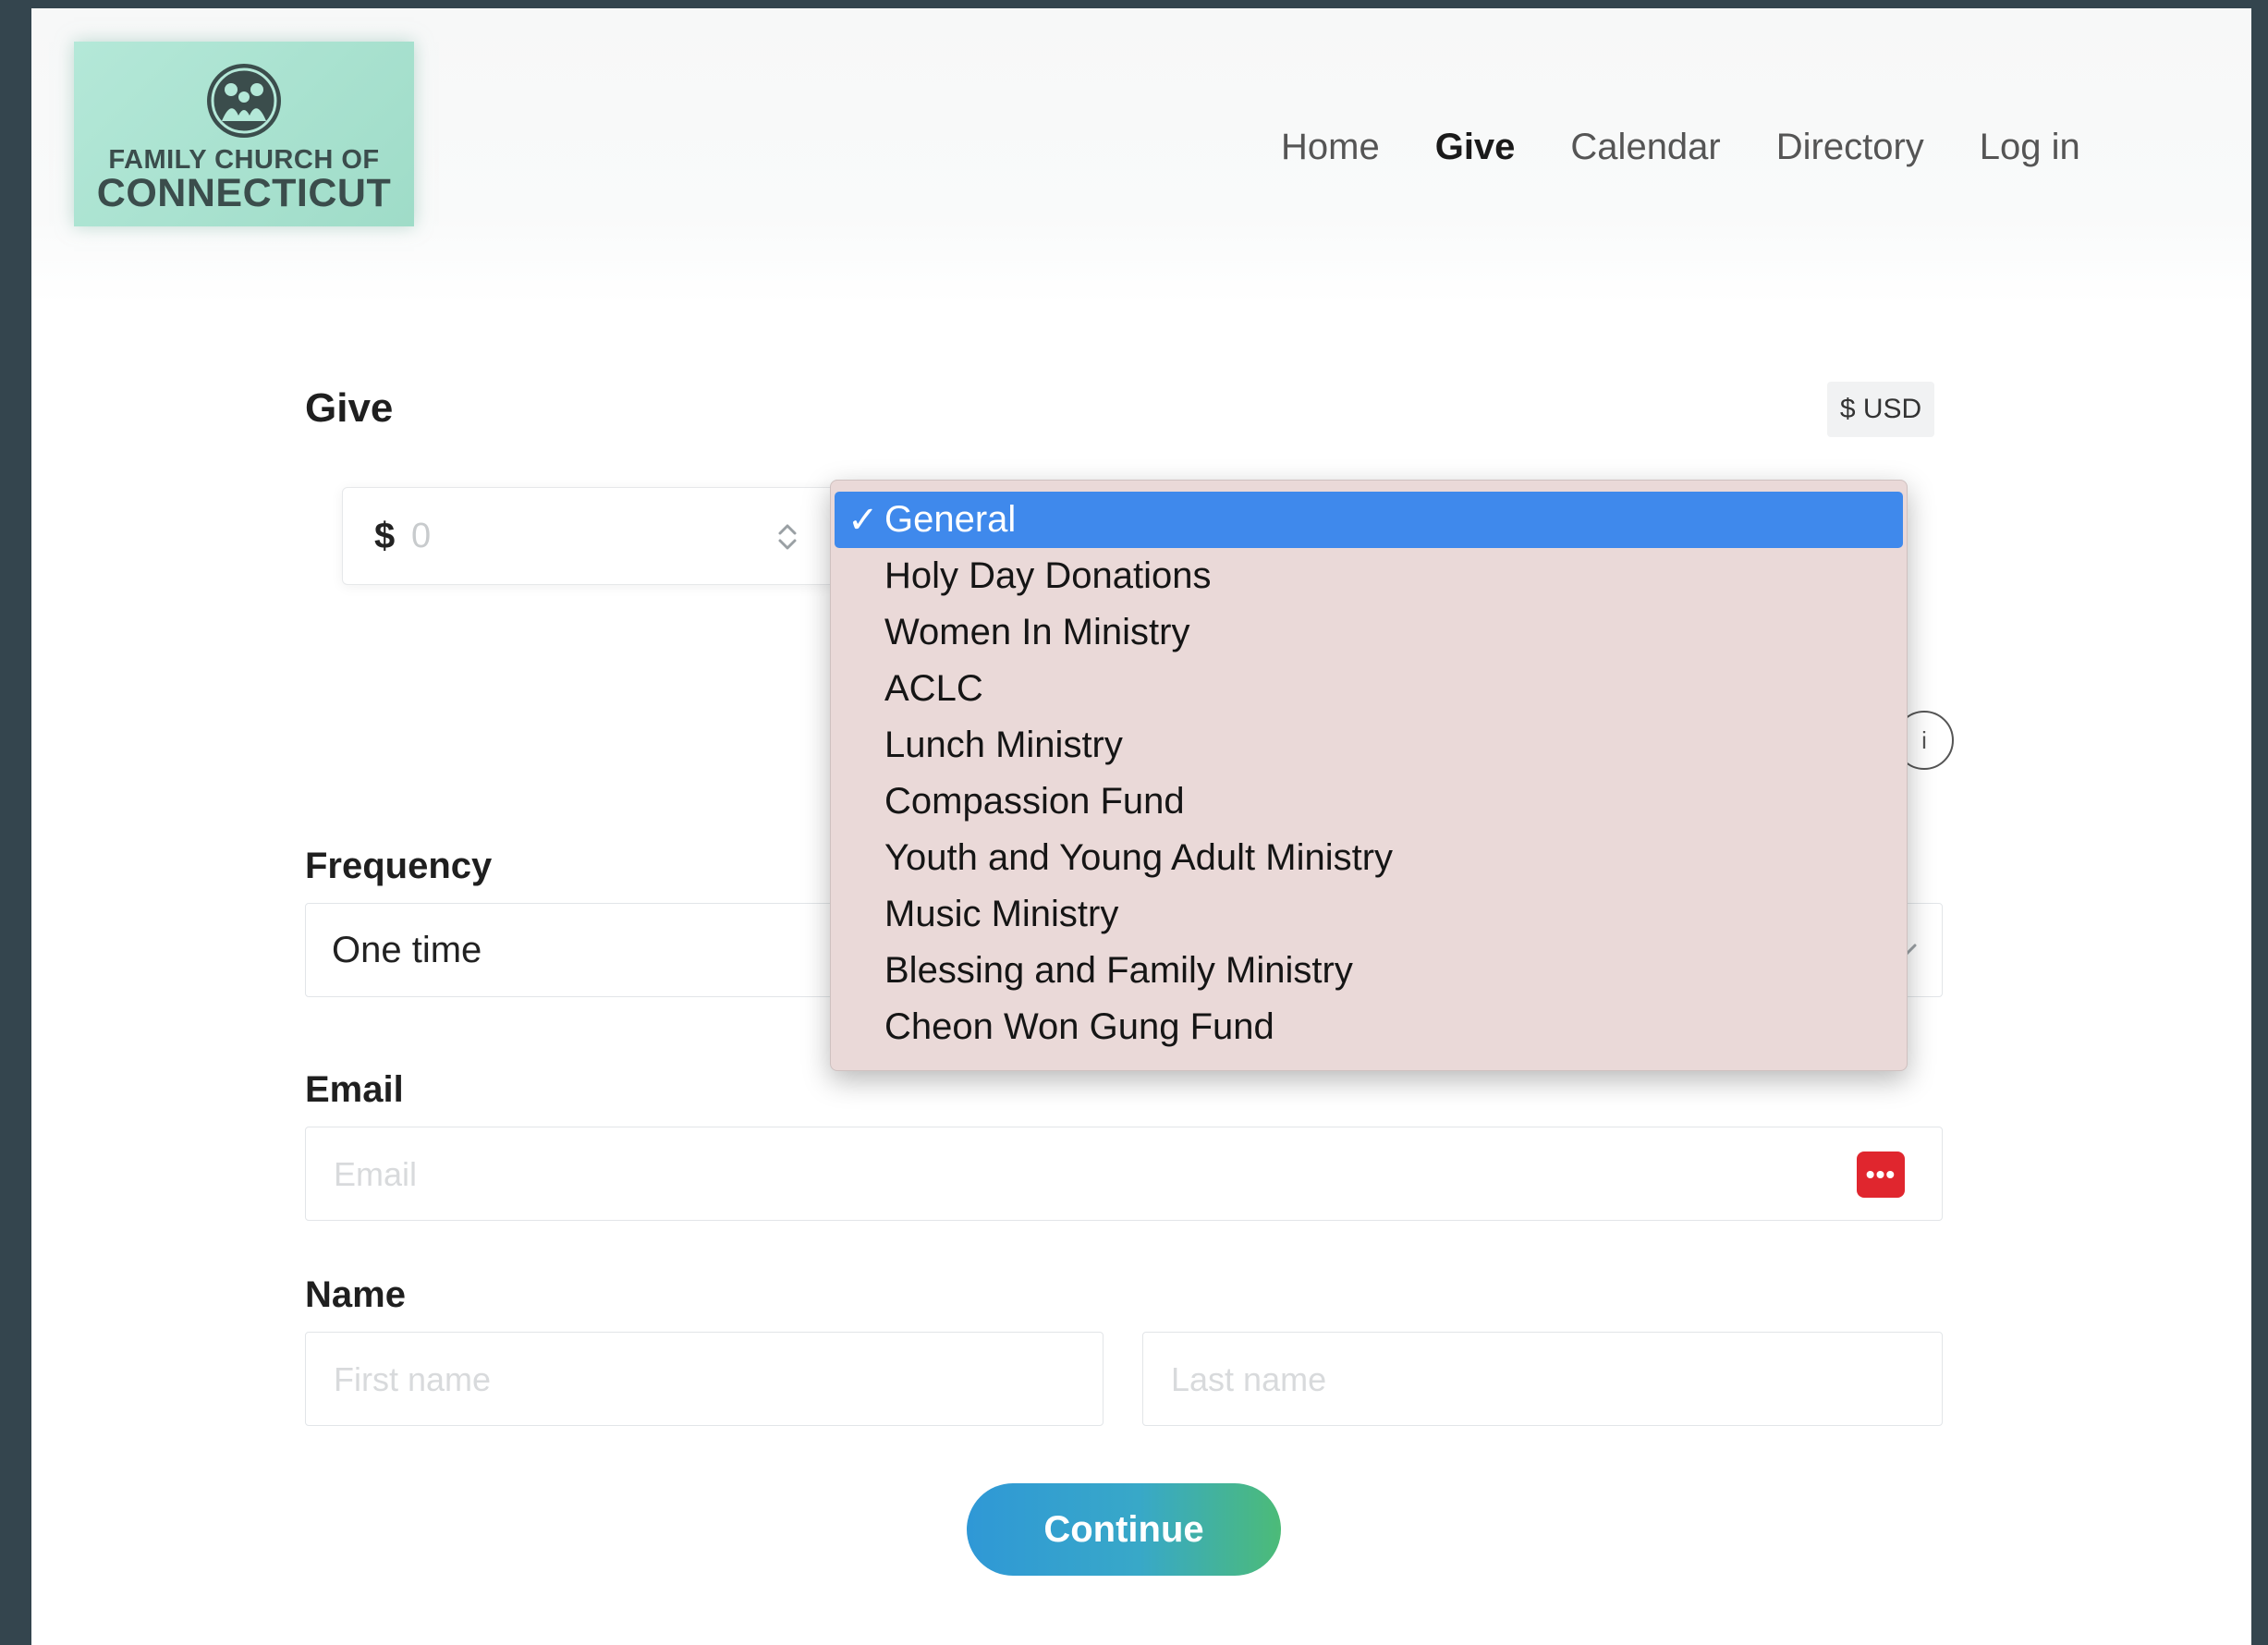 This screenshot has width=2268, height=1645. I want to click on fund-option-lunch-ministry: Lunch Ministry, so click(1369, 745).